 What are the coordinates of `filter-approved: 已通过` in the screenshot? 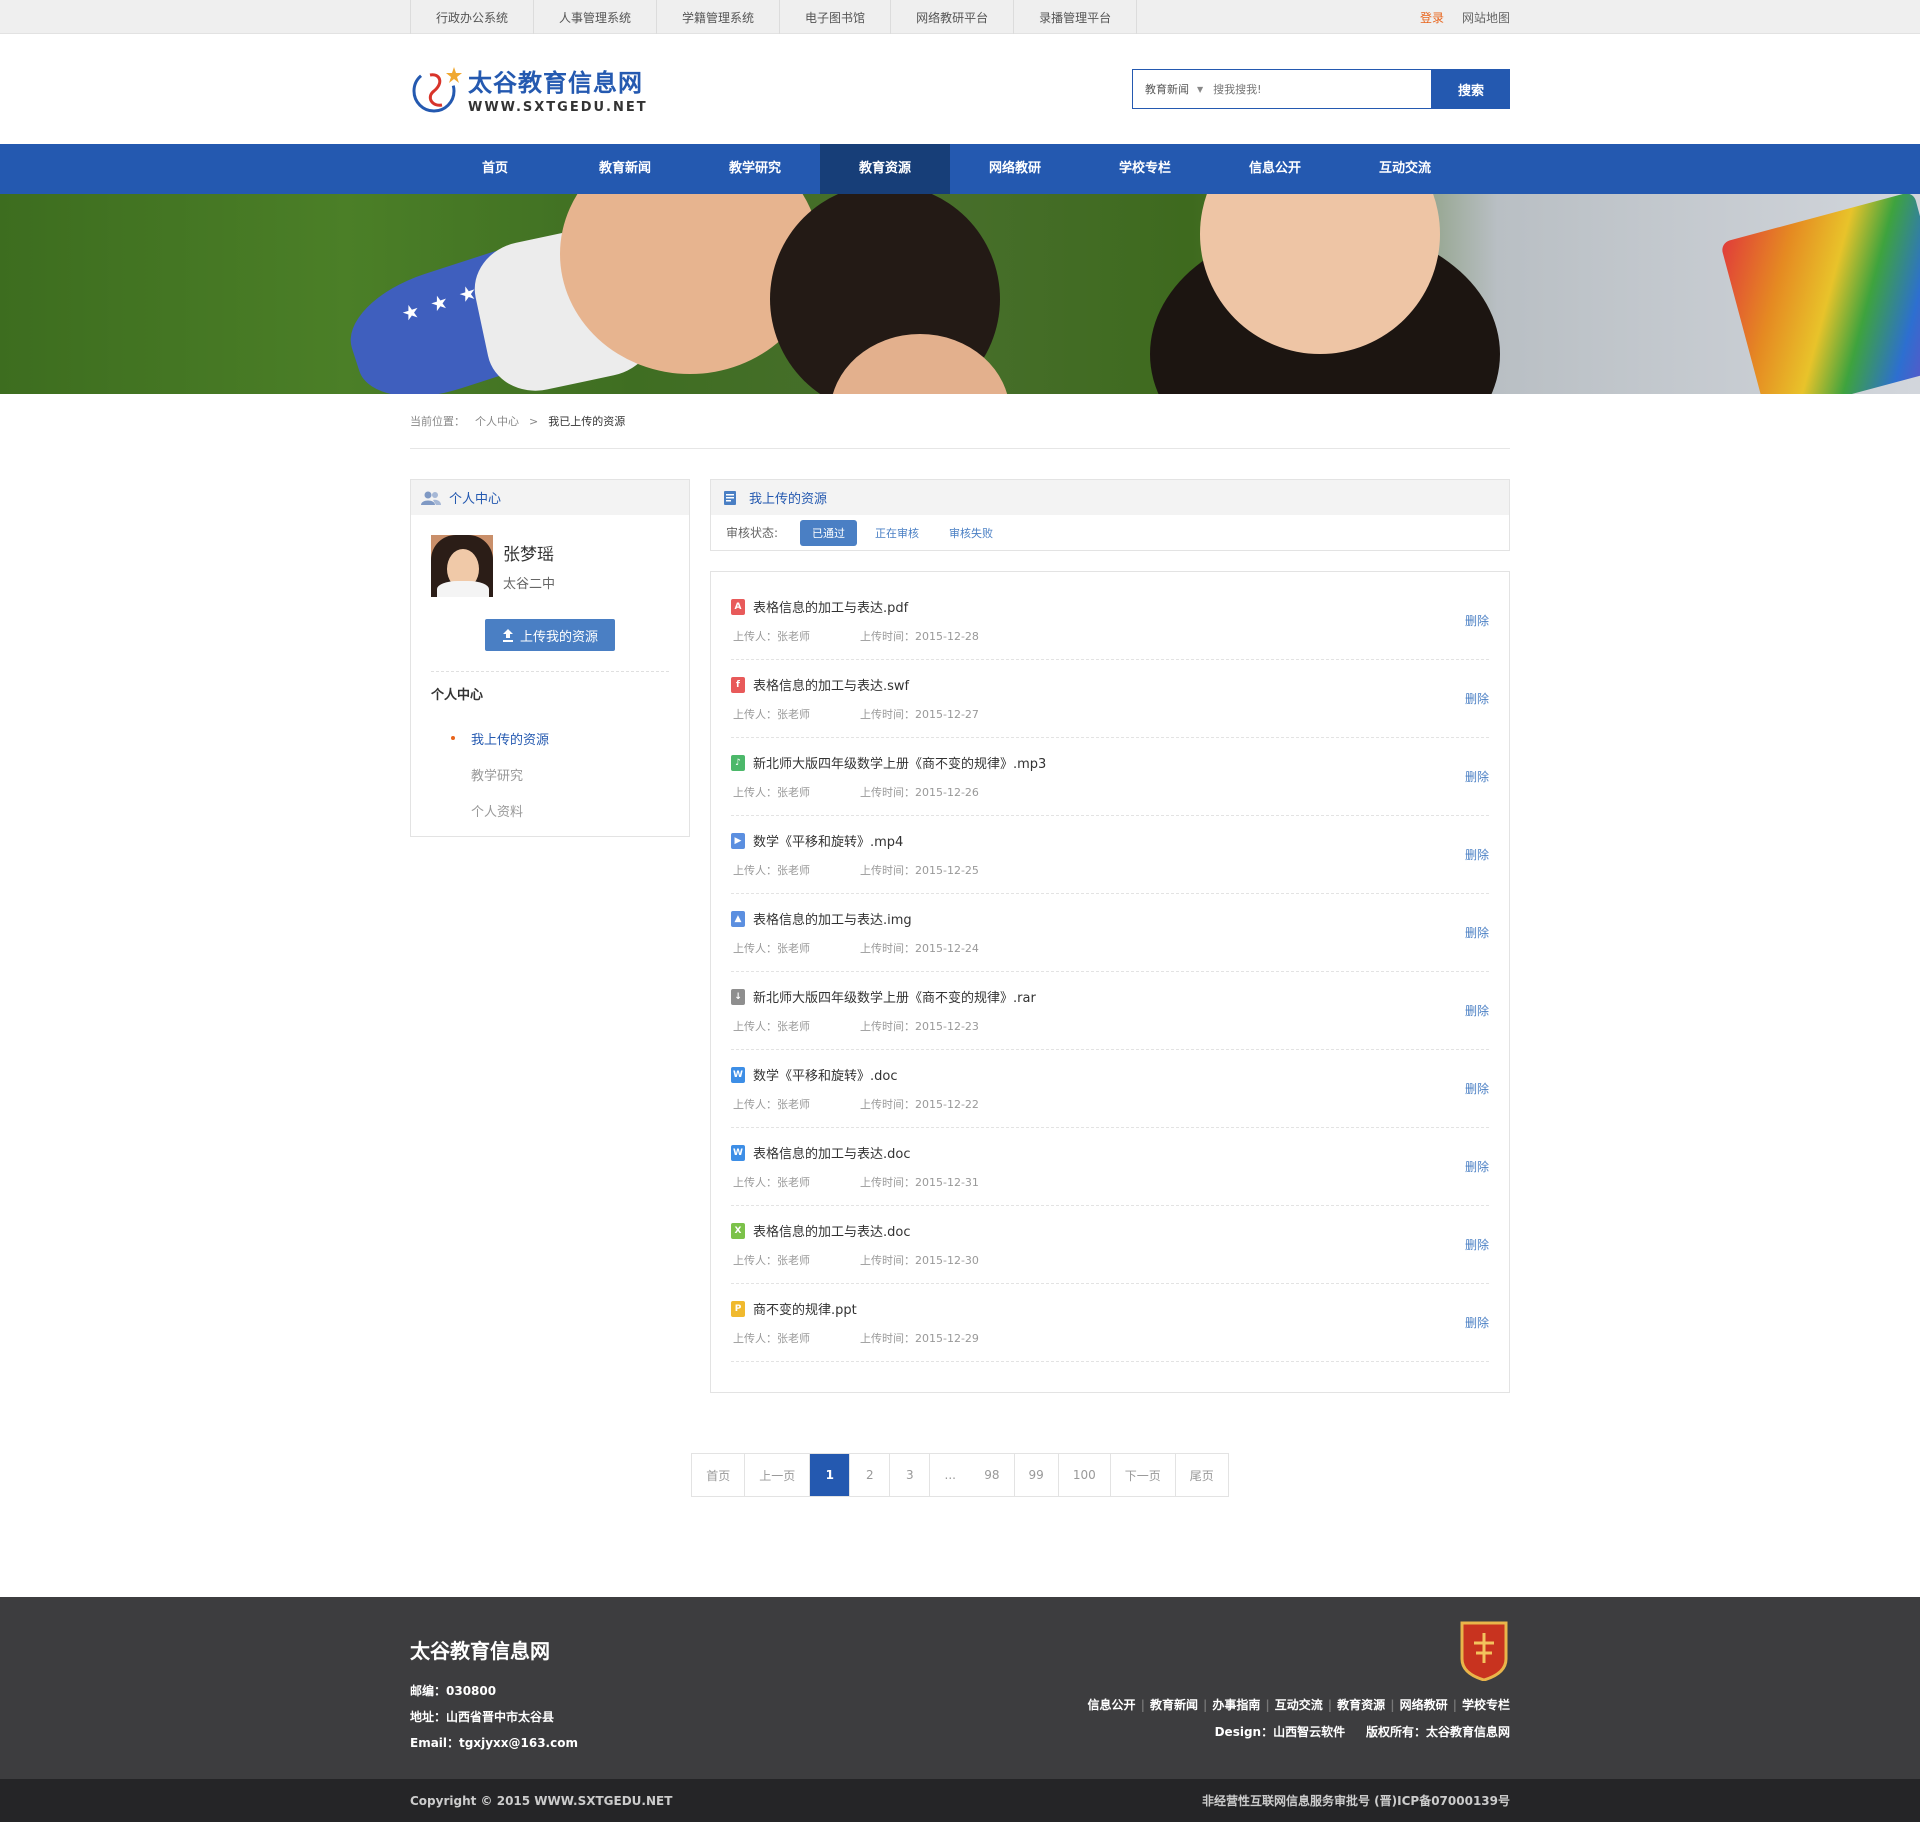 It's located at (829, 532).